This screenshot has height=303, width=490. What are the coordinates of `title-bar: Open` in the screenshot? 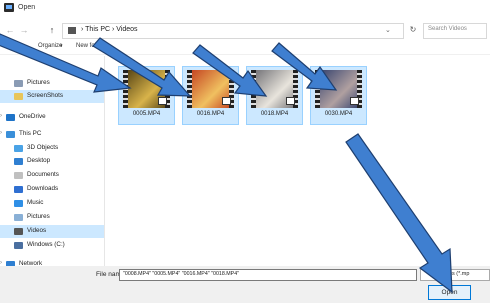 It's located at (245, 8).